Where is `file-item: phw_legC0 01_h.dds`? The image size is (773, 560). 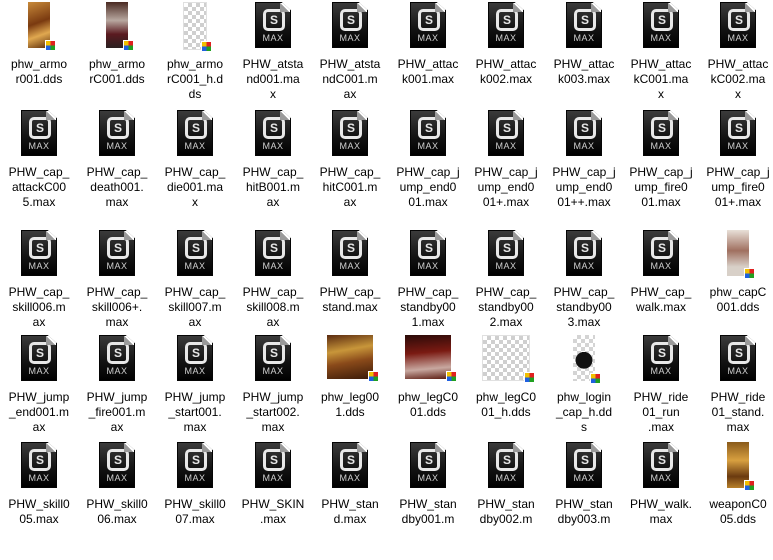
file-item: phw_legC0 01_h.dds is located at coordinates (506, 393).